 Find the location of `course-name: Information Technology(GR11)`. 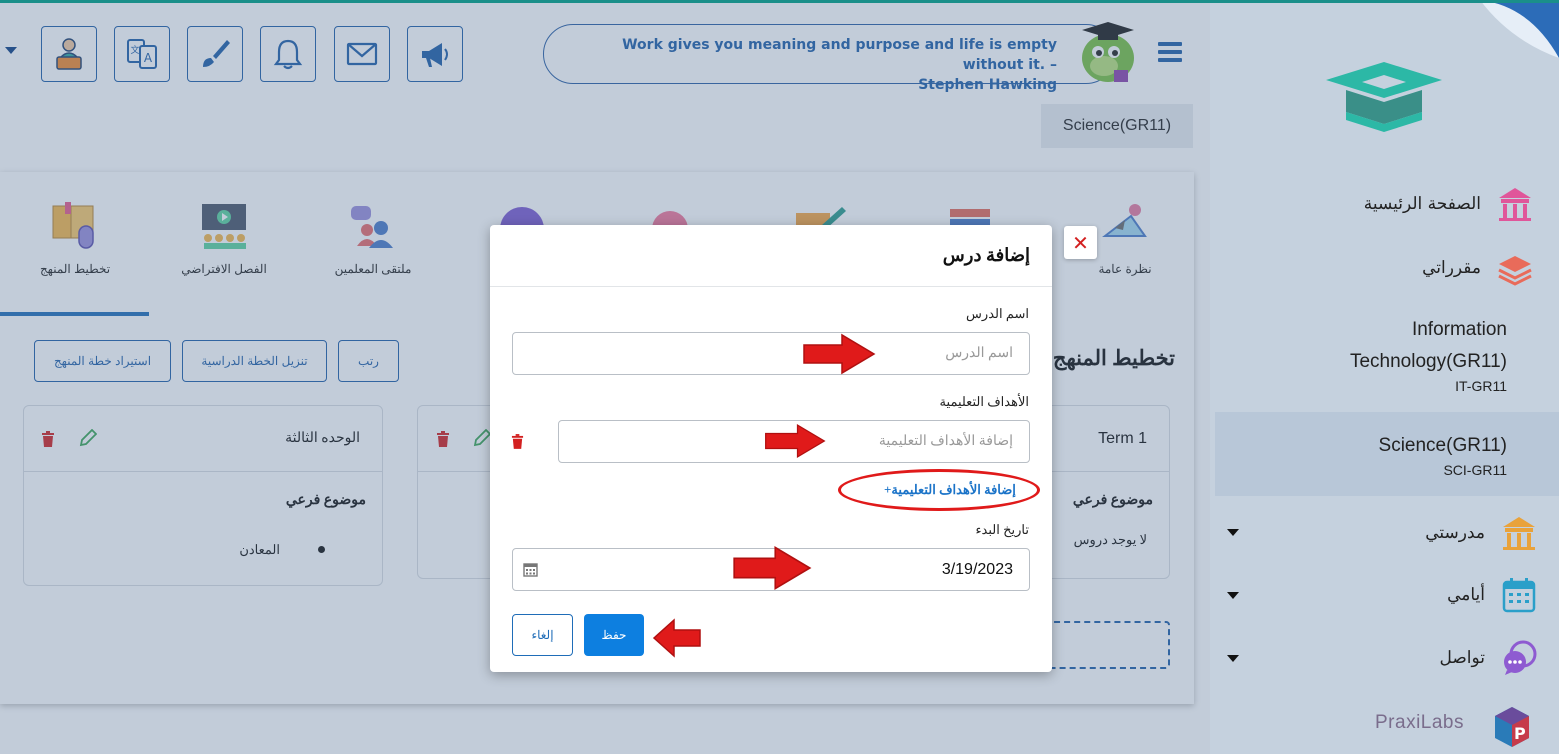

course-name: Information Technology(GR11) is located at coordinates (1428, 345).